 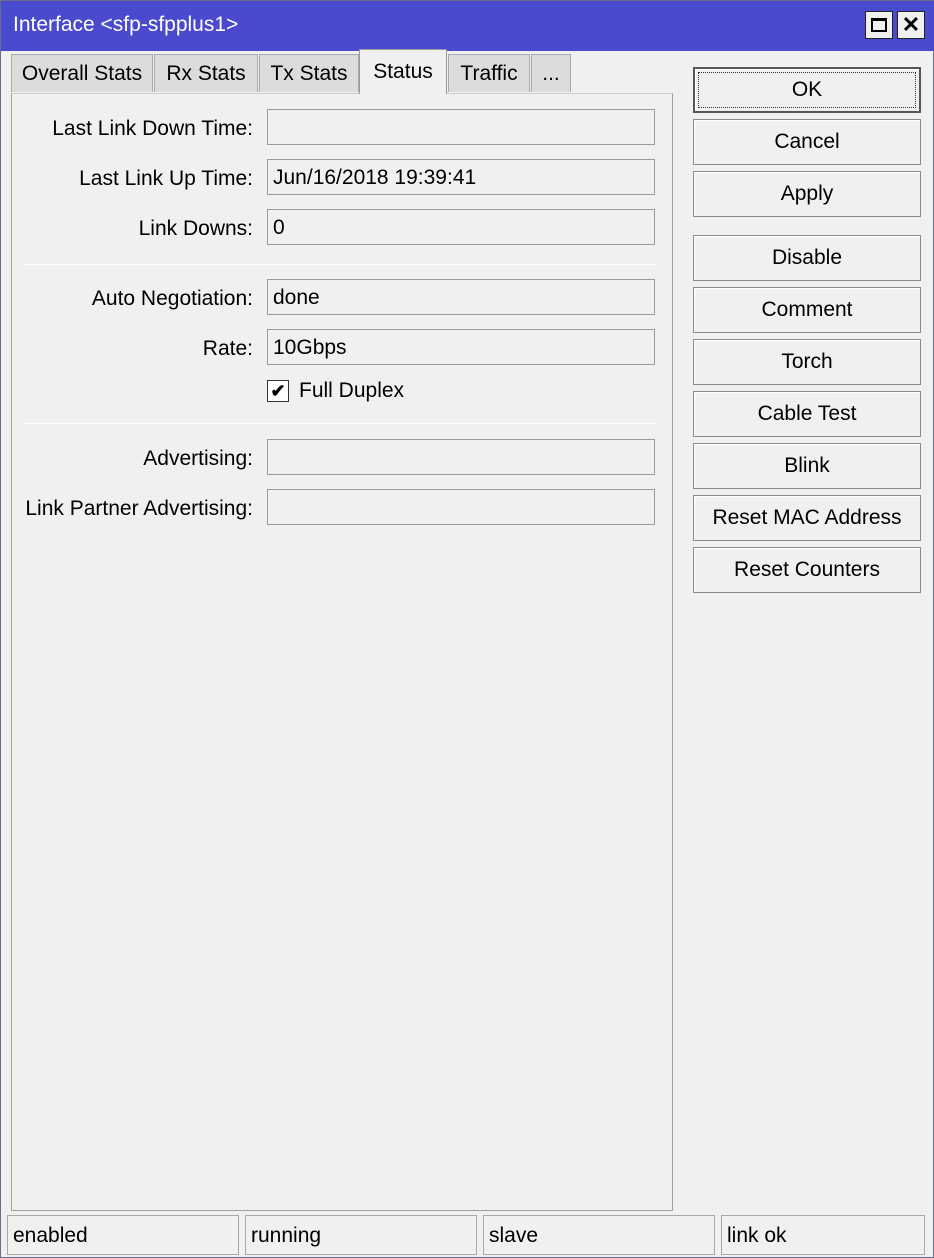 What do you see at coordinates (807, 142) in the screenshot?
I see `cancel-button: Cancel` at bounding box center [807, 142].